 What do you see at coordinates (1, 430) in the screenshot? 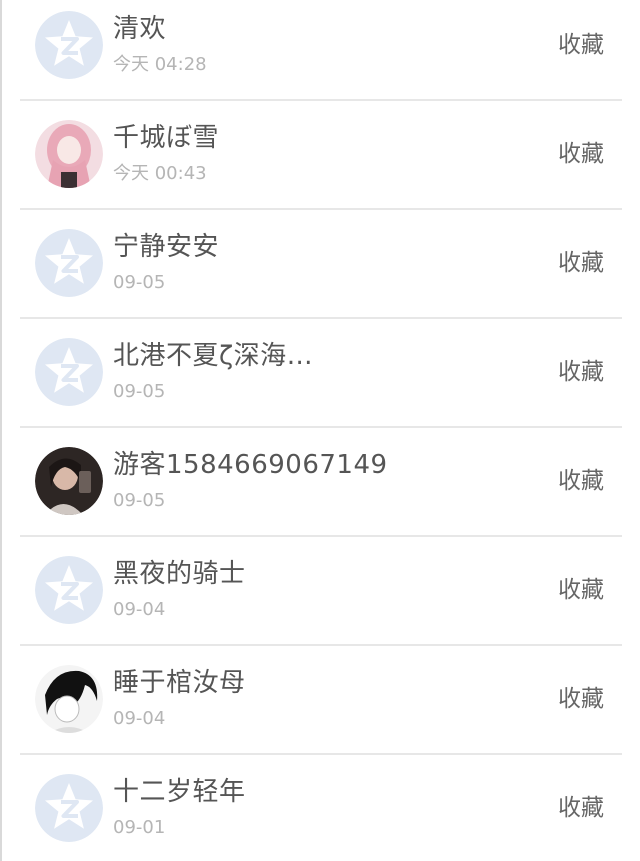
I see `left-edge-divider` at bounding box center [1, 430].